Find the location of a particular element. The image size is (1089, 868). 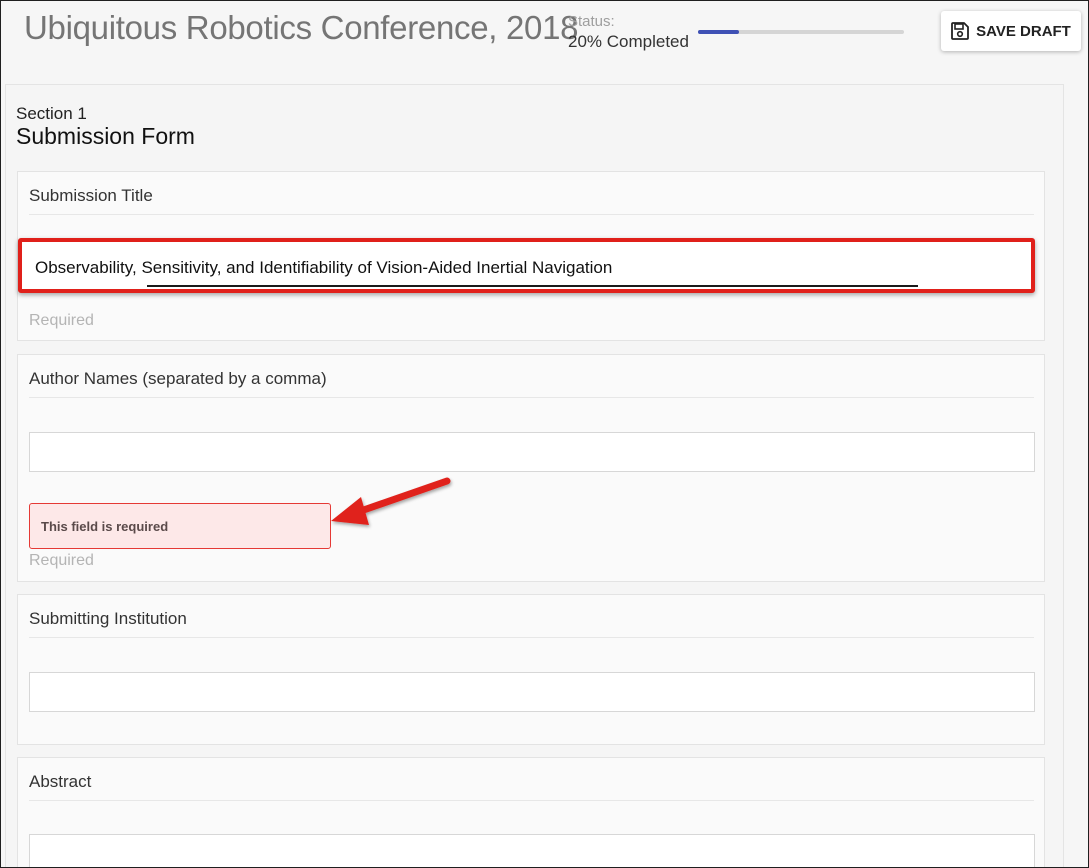

section-title: Submission Form is located at coordinates (105, 136).